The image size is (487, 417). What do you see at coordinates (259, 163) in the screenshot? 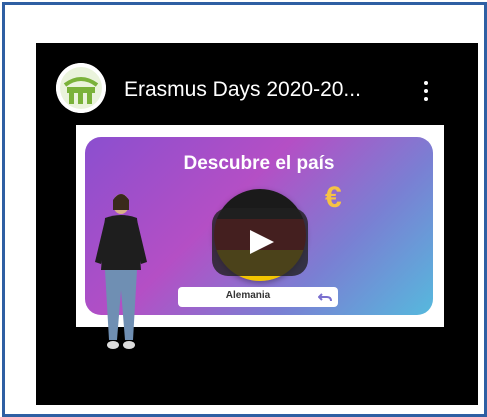
I see `slide-heading: Descubre el país` at bounding box center [259, 163].